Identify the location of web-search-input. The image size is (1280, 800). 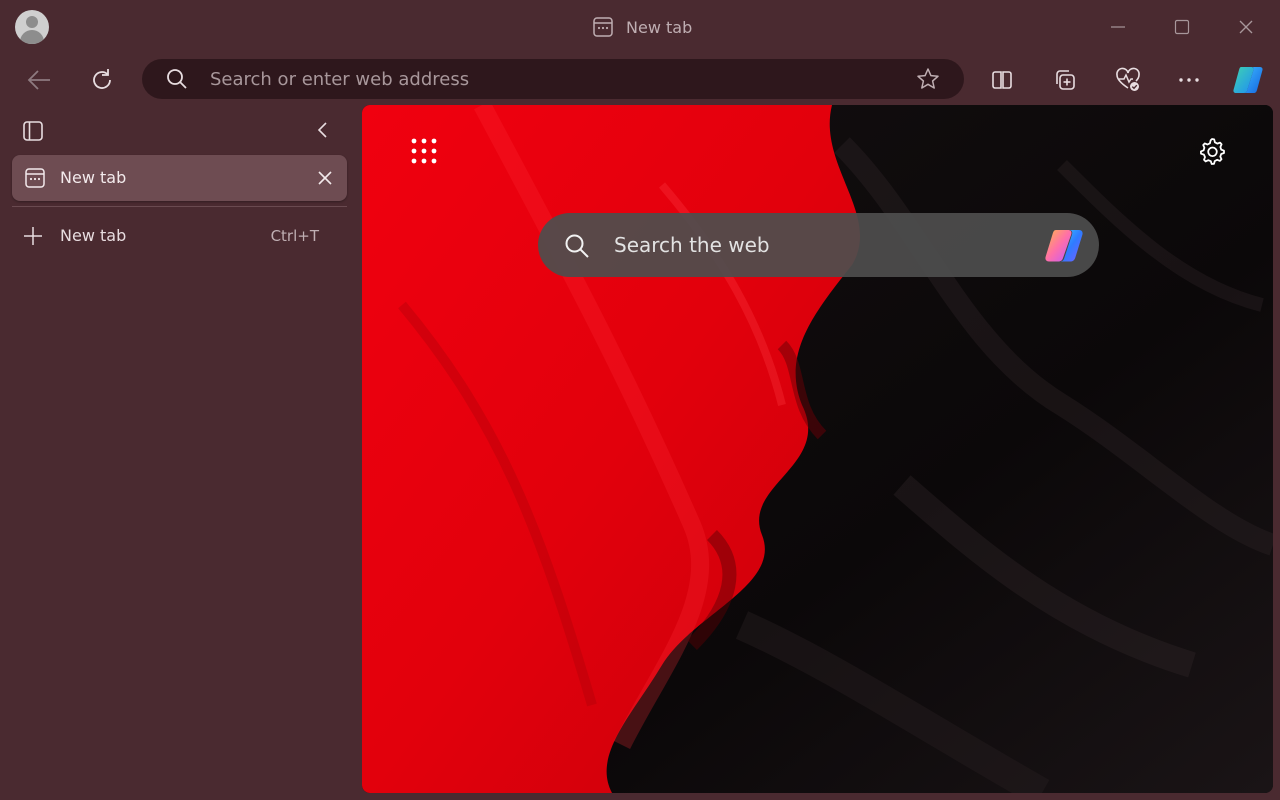
(824, 245).